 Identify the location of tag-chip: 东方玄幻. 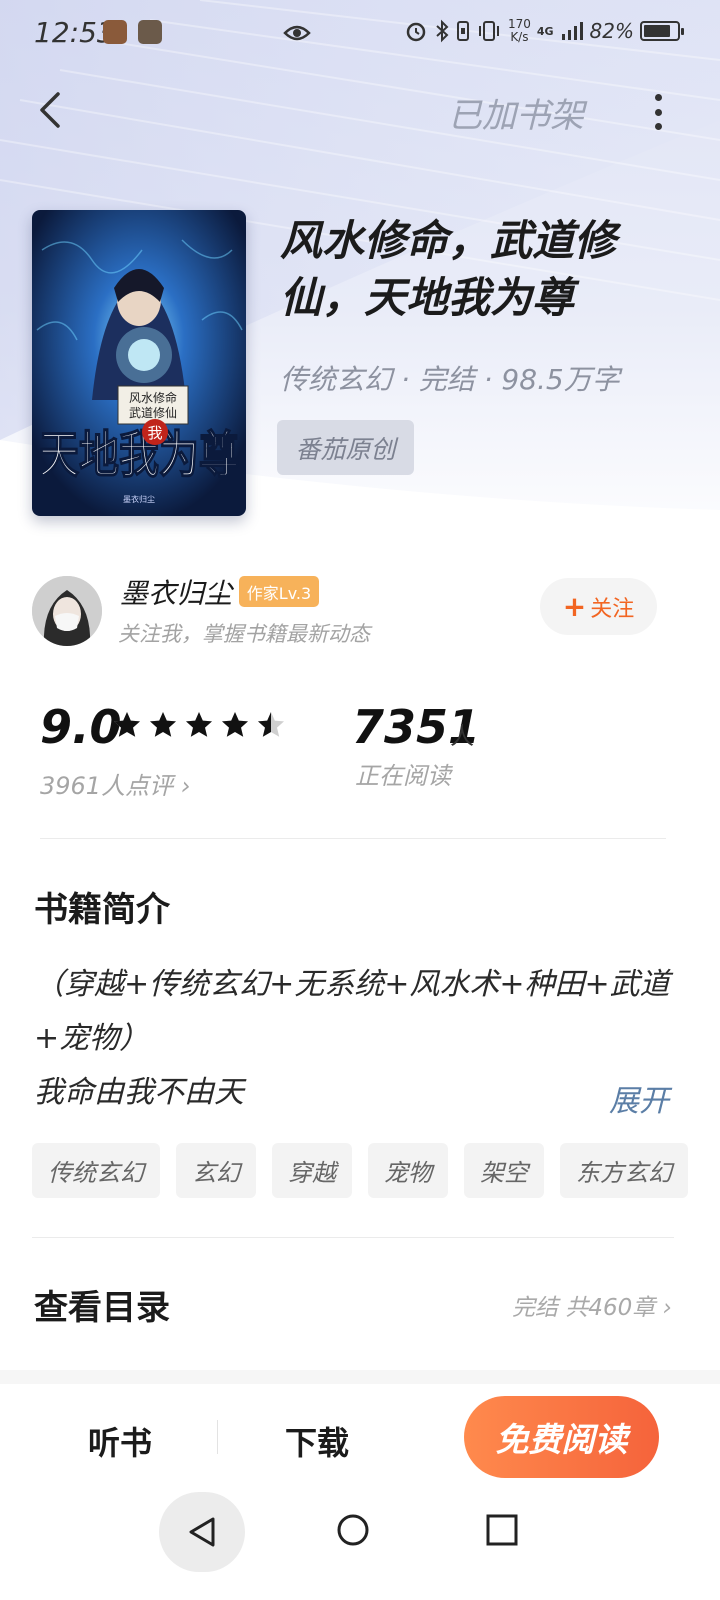
(624, 1170).